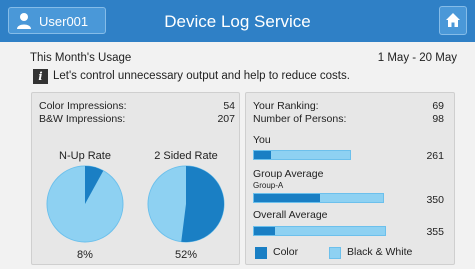 This screenshot has width=475, height=269. What do you see at coordinates (335, 253) in the screenshot?
I see `legend-bw-swatch` at bounding box center [335, 253].